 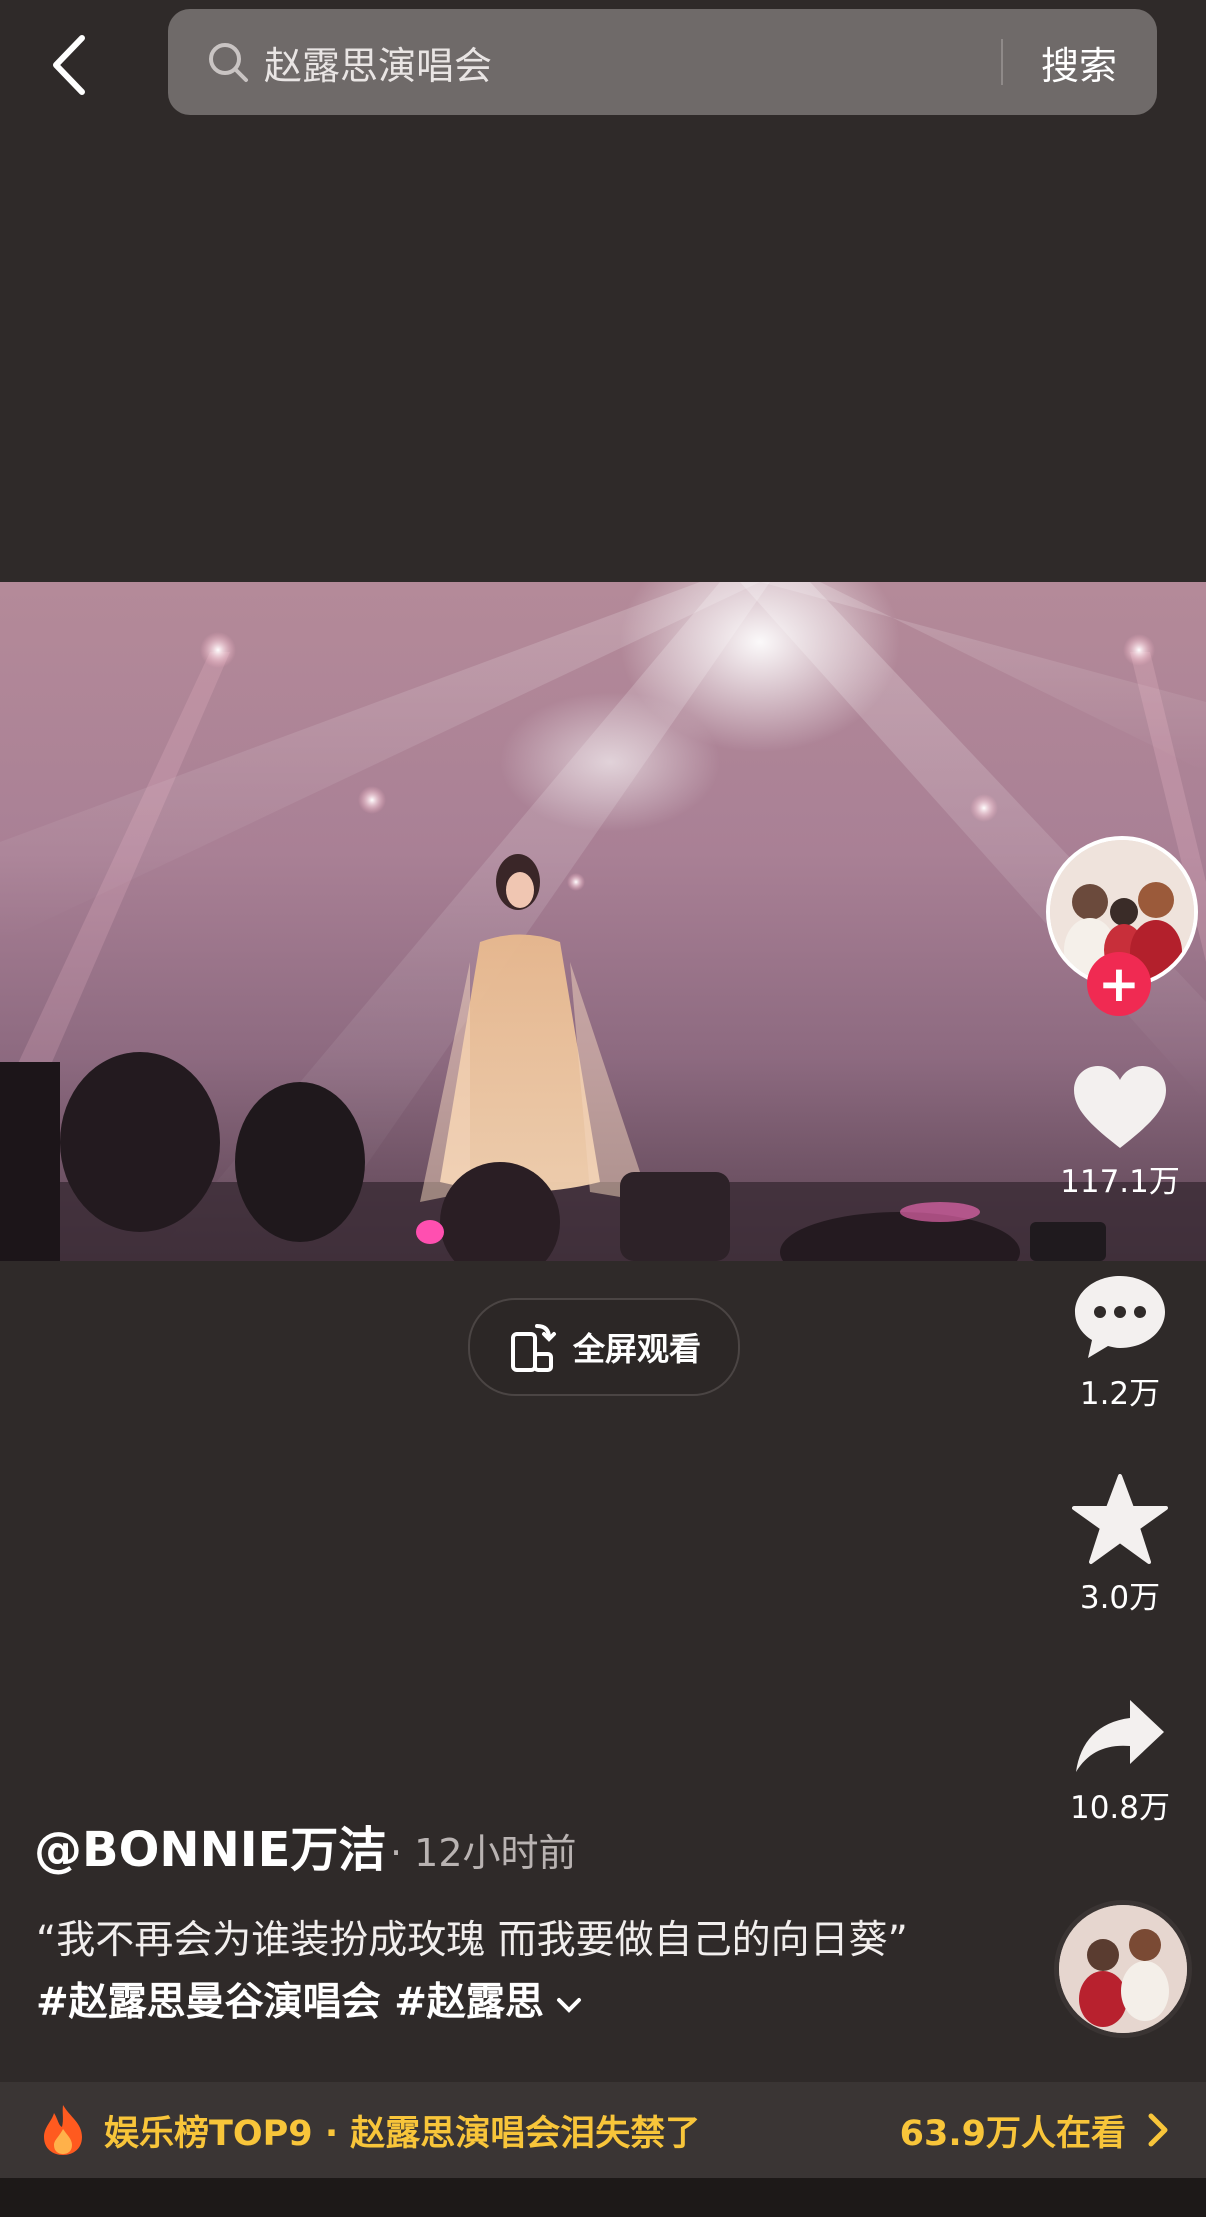 What do you see at coordinates (1001, 62) in the screenshot?
I see `search-divider` at bounding box center [1001, 62].